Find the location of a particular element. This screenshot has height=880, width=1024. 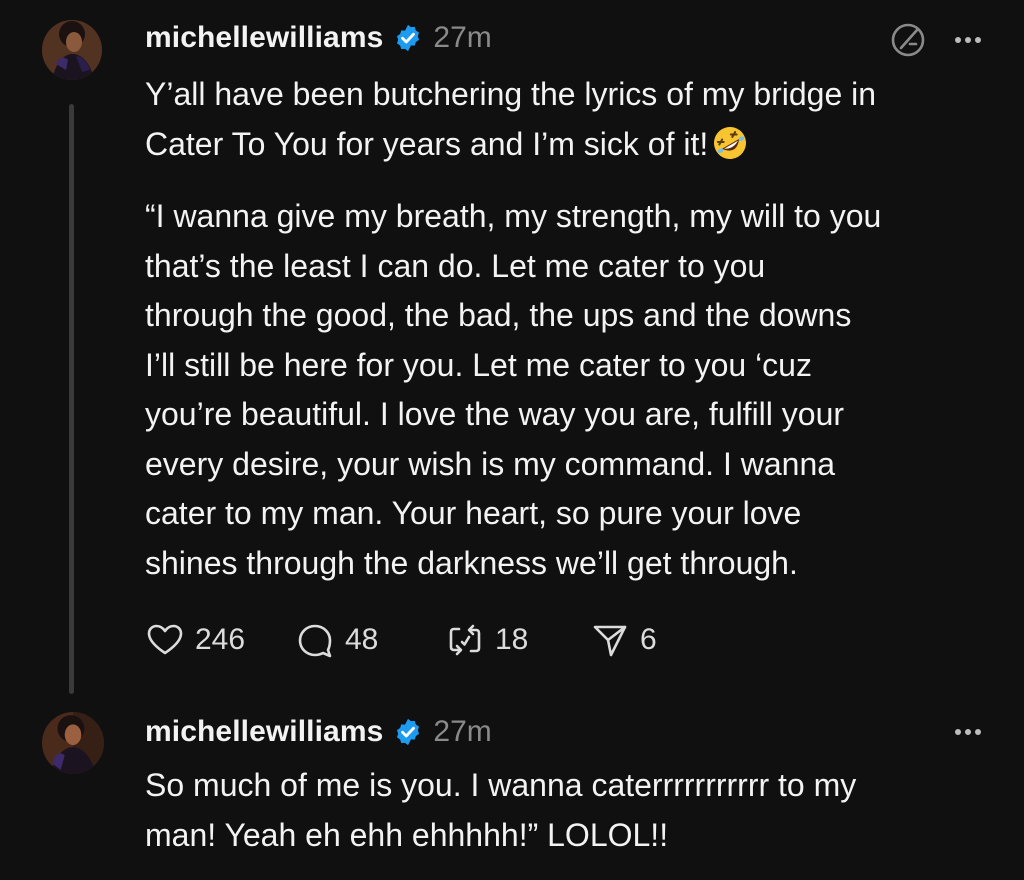

like-button: 246 is located at coordinates (220, 640).